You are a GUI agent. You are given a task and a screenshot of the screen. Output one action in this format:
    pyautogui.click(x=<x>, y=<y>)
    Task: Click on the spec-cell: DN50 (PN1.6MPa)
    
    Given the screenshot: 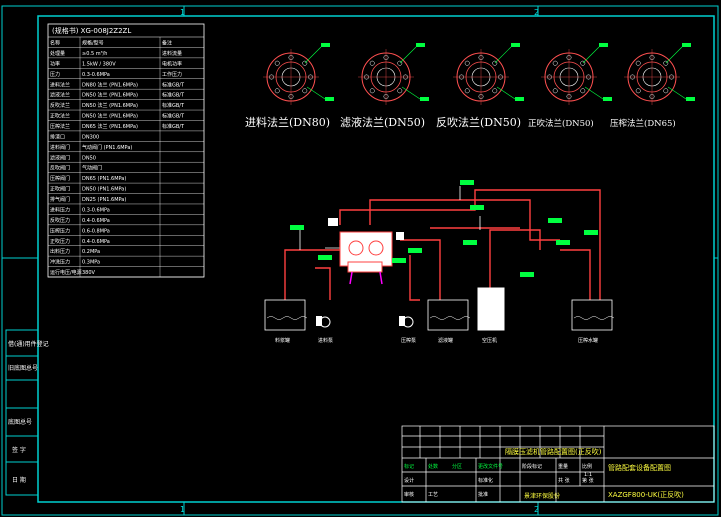 What is the action you would take?
    pyautogui.click(x=104, y=190)
    